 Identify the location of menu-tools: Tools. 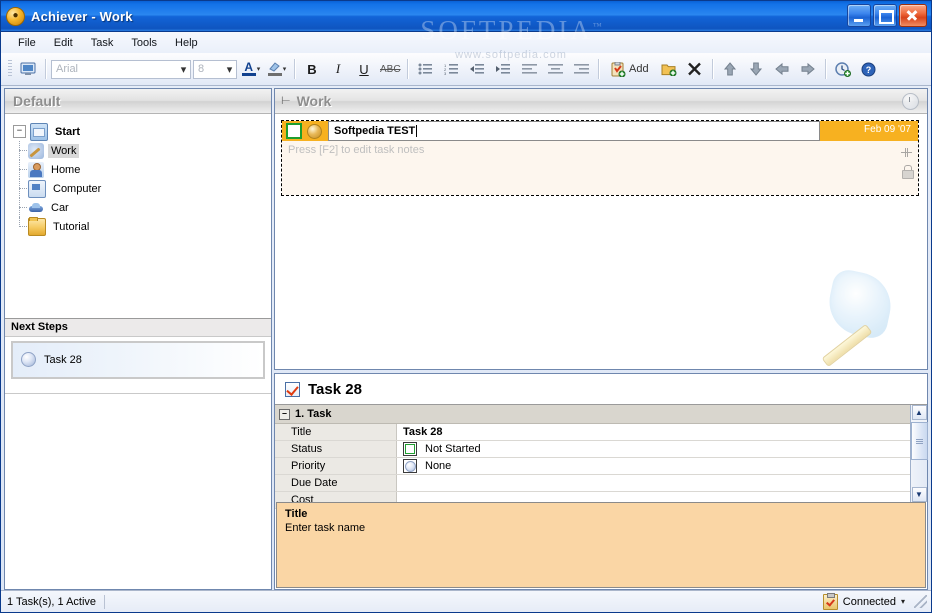
(144, 43).